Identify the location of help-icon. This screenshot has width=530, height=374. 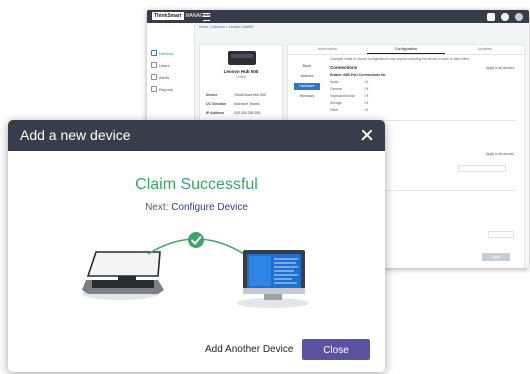
(505, 17).